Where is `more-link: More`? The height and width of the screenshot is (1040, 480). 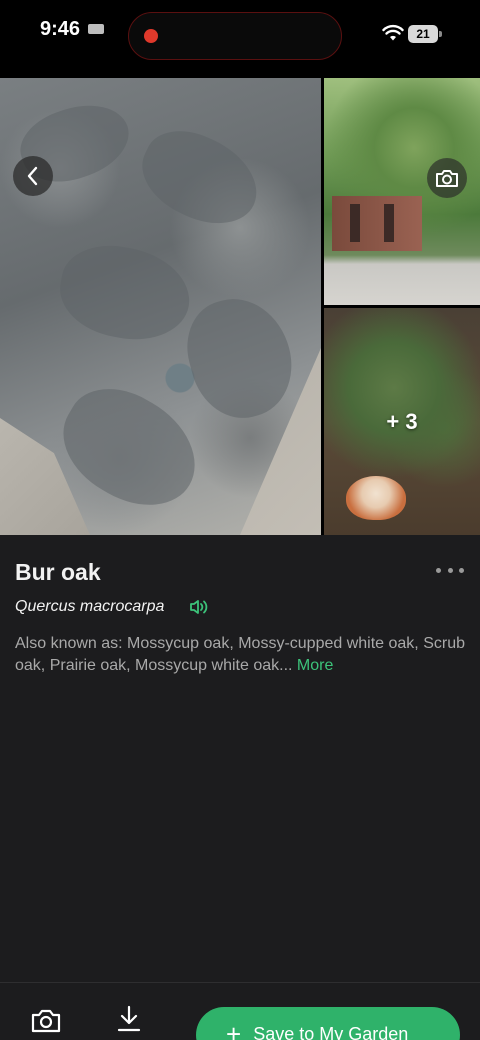 more-link: More is located at coordinates (315, 665).